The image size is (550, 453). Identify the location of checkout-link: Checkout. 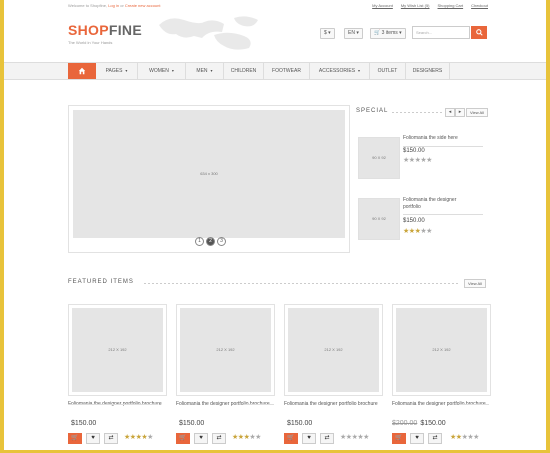
(479, 6).